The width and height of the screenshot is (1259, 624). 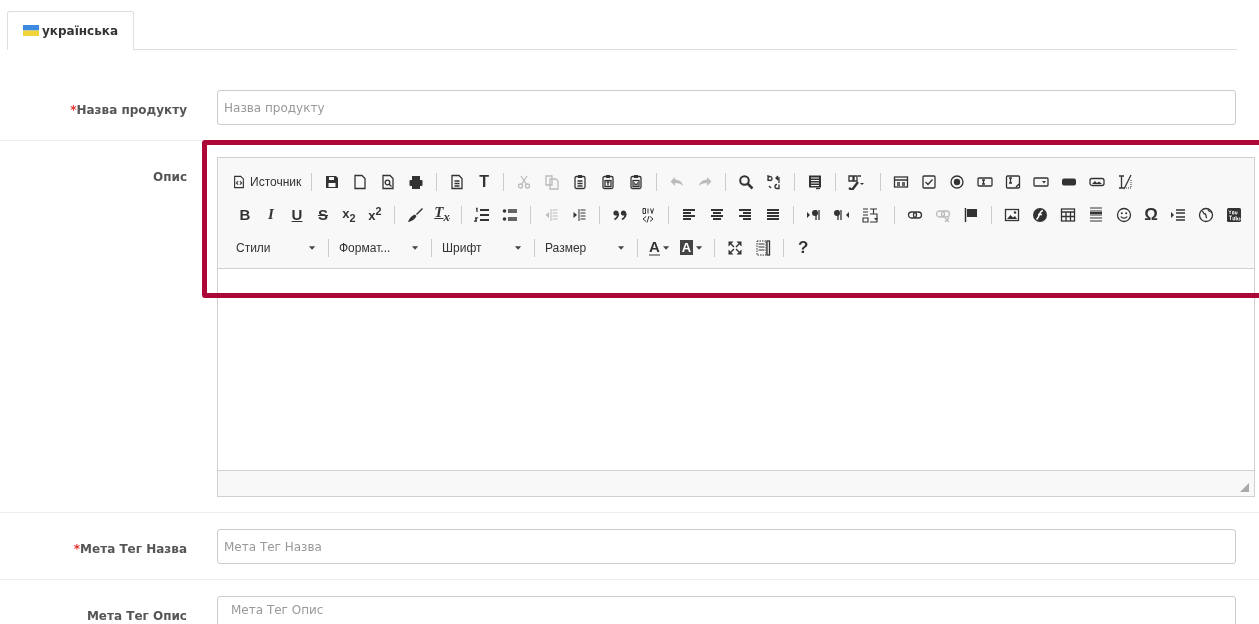 I want to click on new-page-icon, so click(x=360, y=181).